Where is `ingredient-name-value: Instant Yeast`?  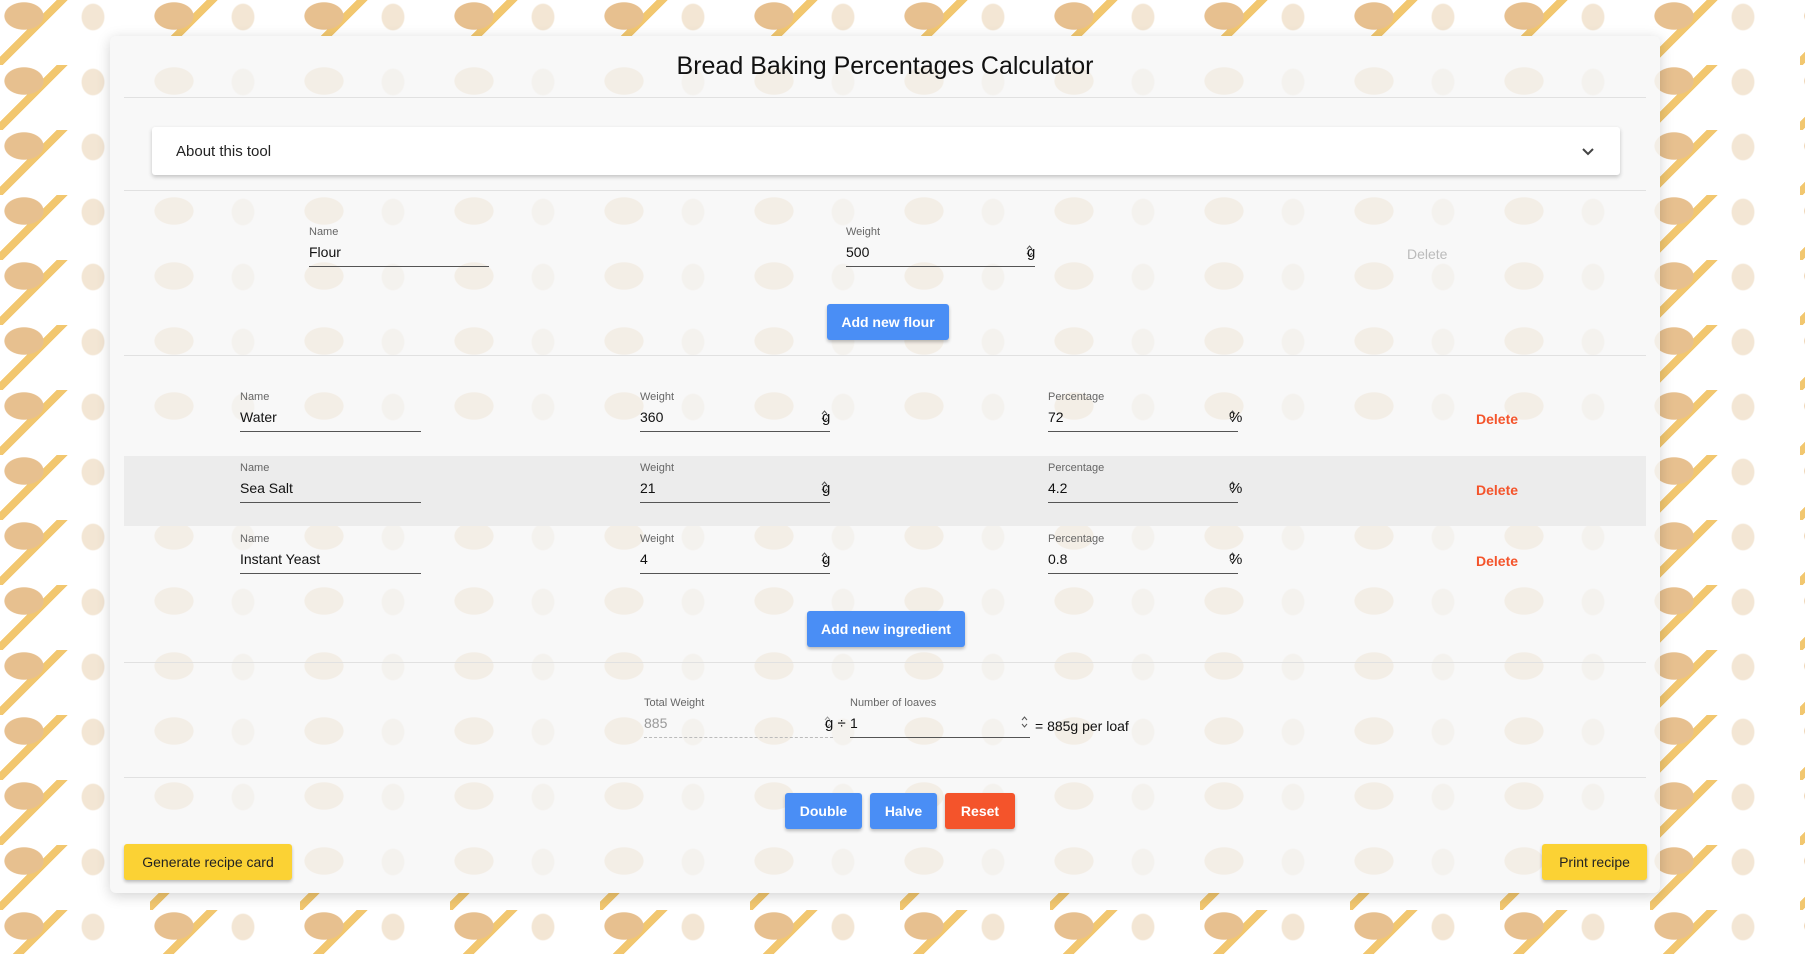
ingredient-name-value: Instant Yeast is located at coordinates (280, 559).